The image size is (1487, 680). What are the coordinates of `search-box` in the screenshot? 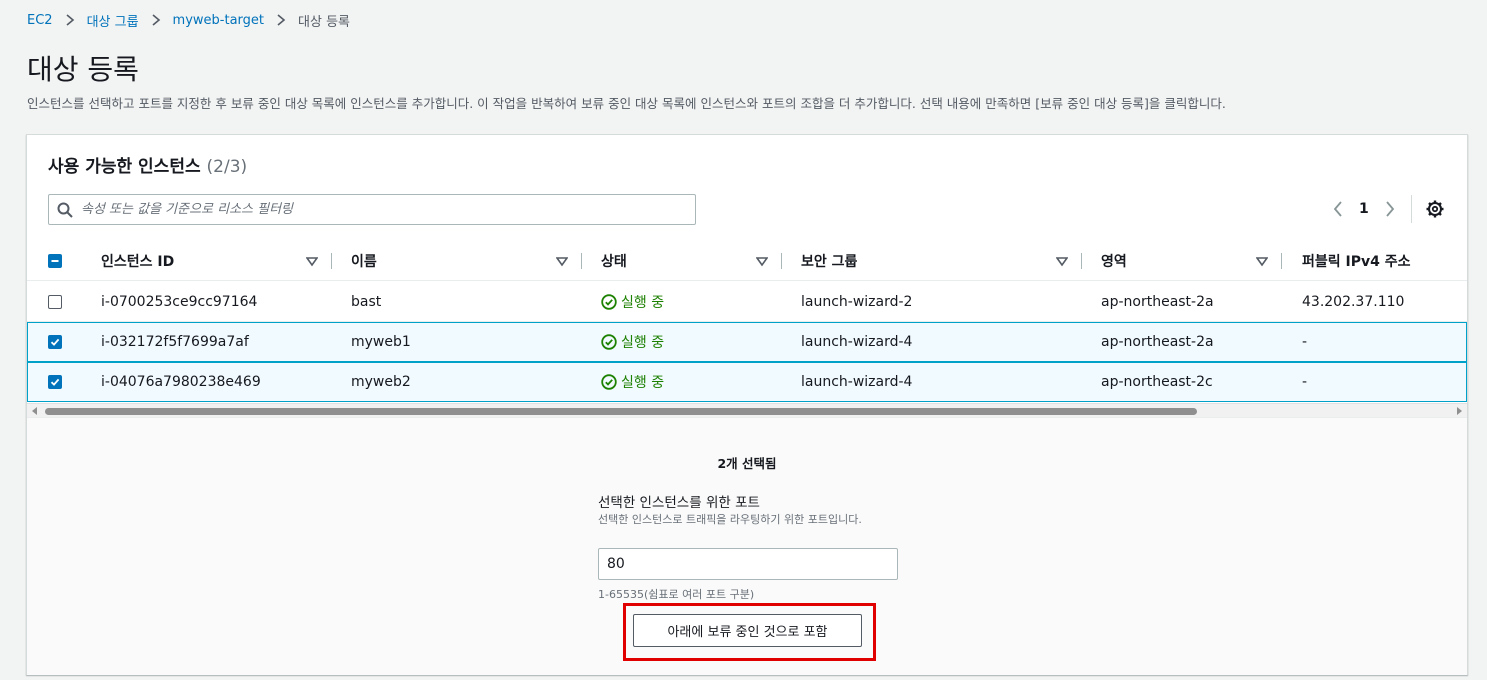 It's located at (372, 209).